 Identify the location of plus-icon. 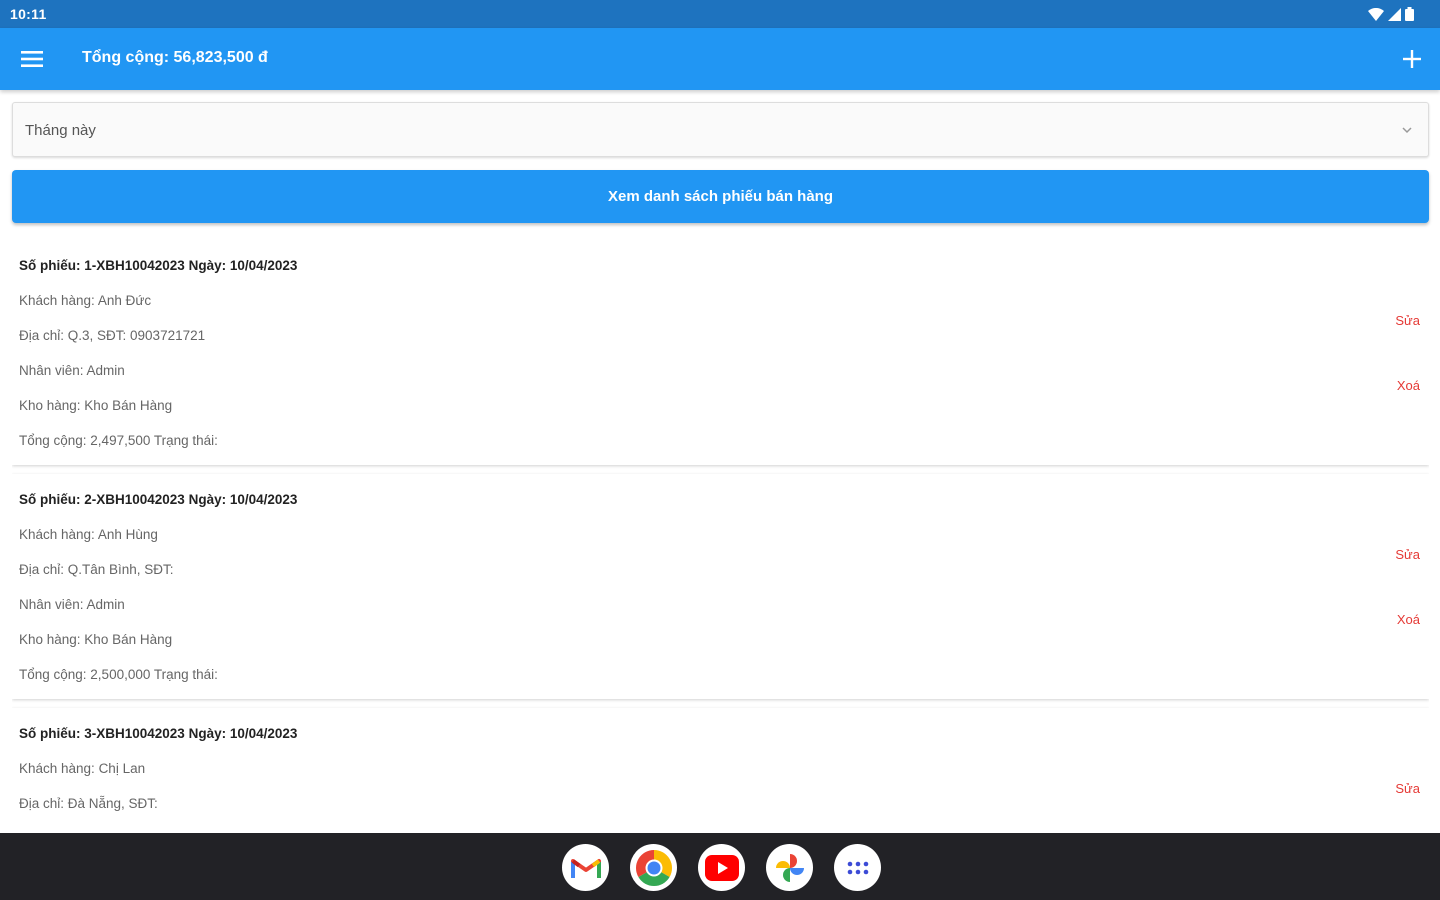
(1412, 59).